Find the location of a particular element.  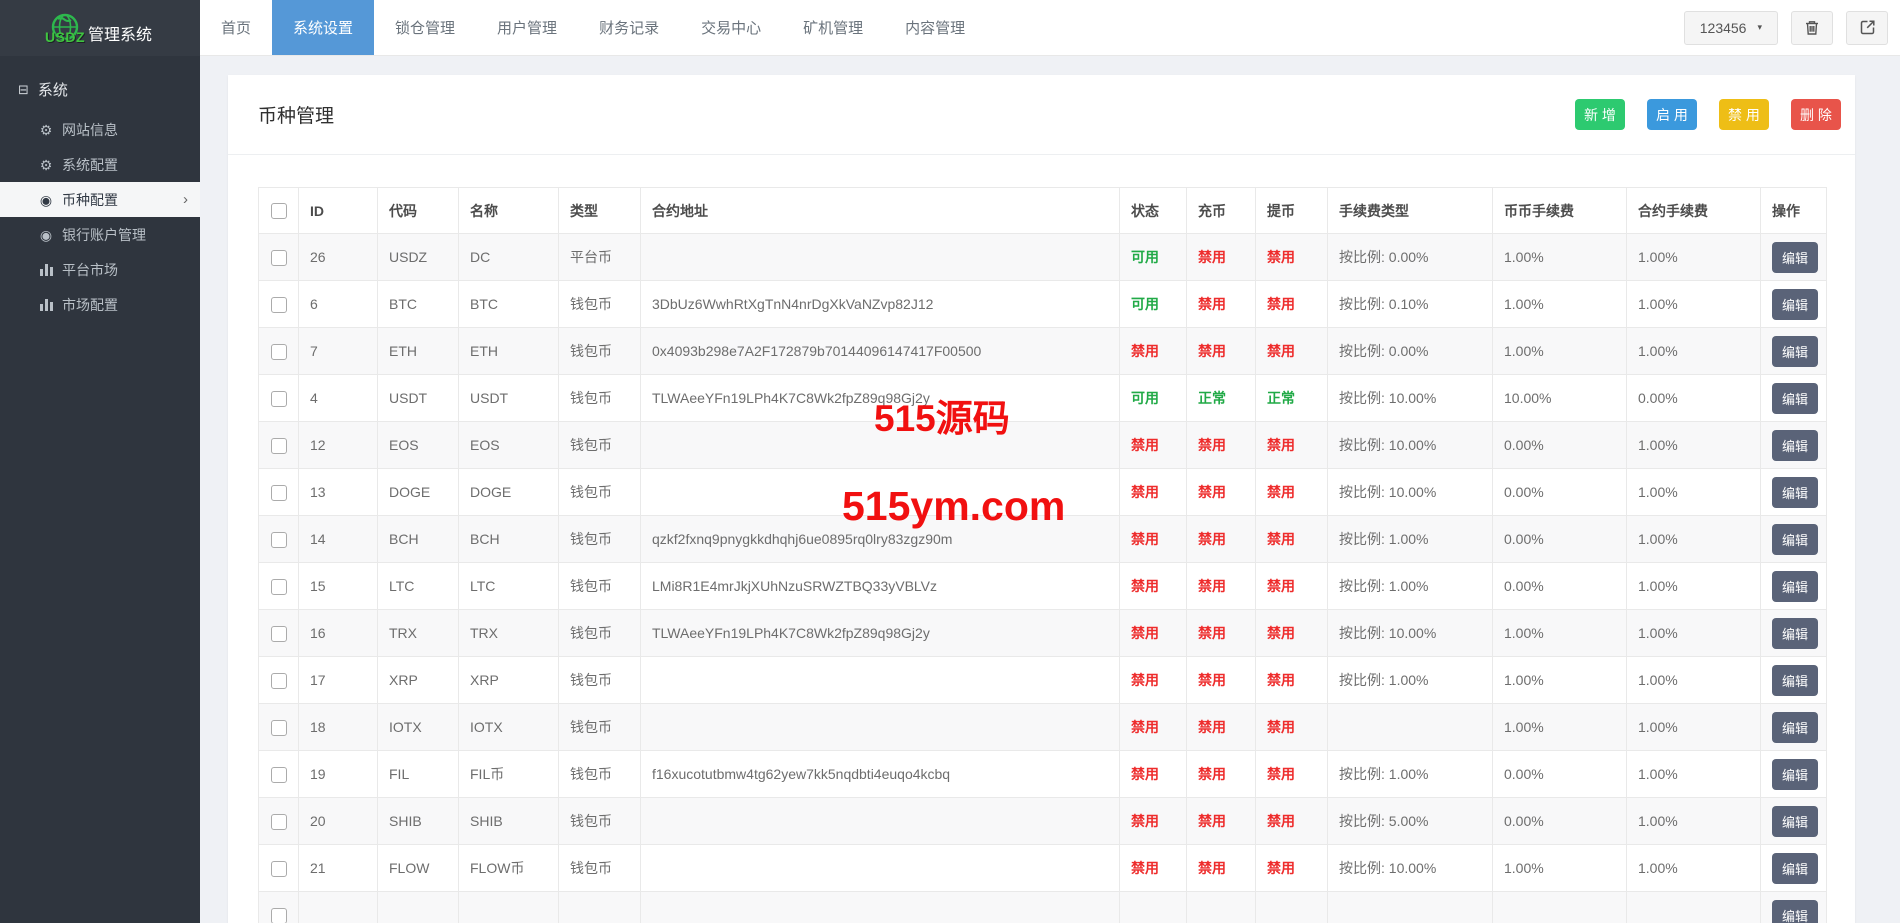

cell-contract_fee: 1.00% is located at coordinates (1693, 492).